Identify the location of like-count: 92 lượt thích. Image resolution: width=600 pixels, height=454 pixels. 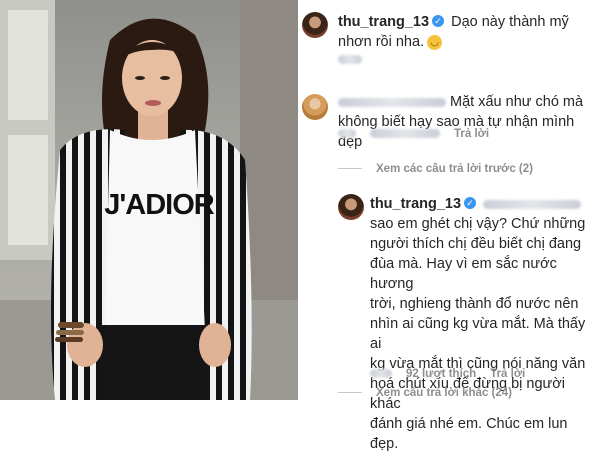
(441, 374).